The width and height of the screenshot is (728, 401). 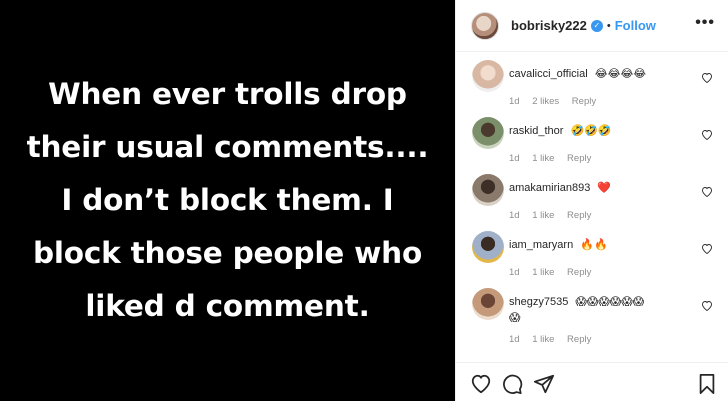 What do you see at coordinates (515, 318) in the screenshot?
I see `comment-text-continued: 😱` at bounding box center [515, 318].